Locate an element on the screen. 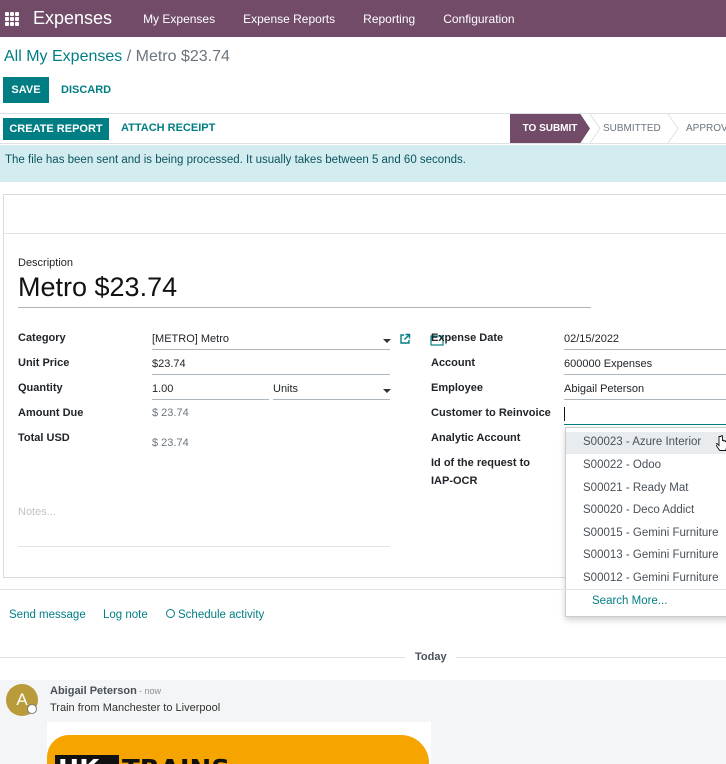  today-separator-left is located at coordinates (202, 657).